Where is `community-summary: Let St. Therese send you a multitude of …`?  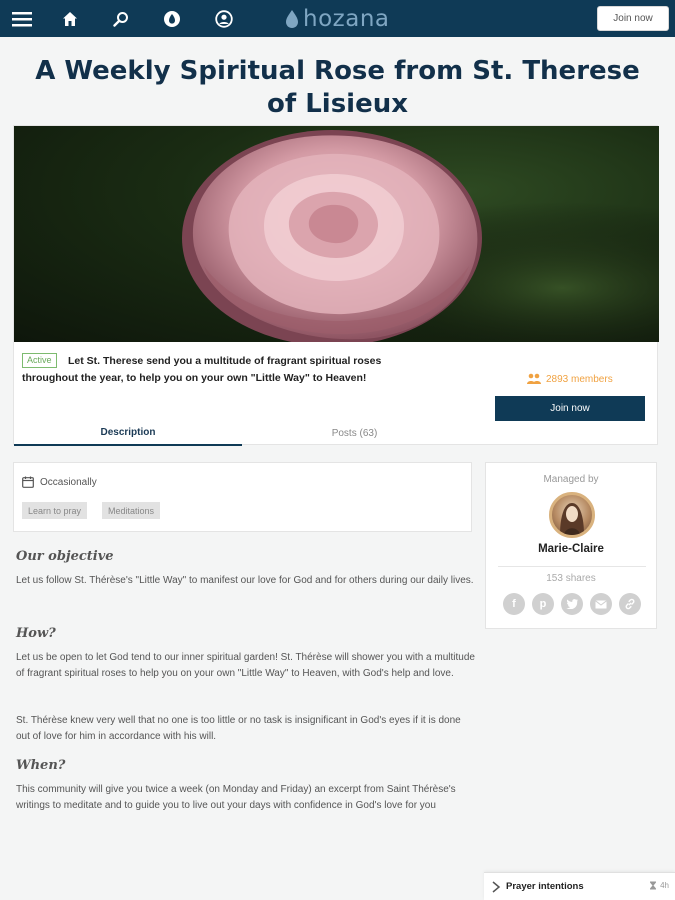
community-summary: Let St. Therese send you a multitude of … is located at coordinates (202, 369).